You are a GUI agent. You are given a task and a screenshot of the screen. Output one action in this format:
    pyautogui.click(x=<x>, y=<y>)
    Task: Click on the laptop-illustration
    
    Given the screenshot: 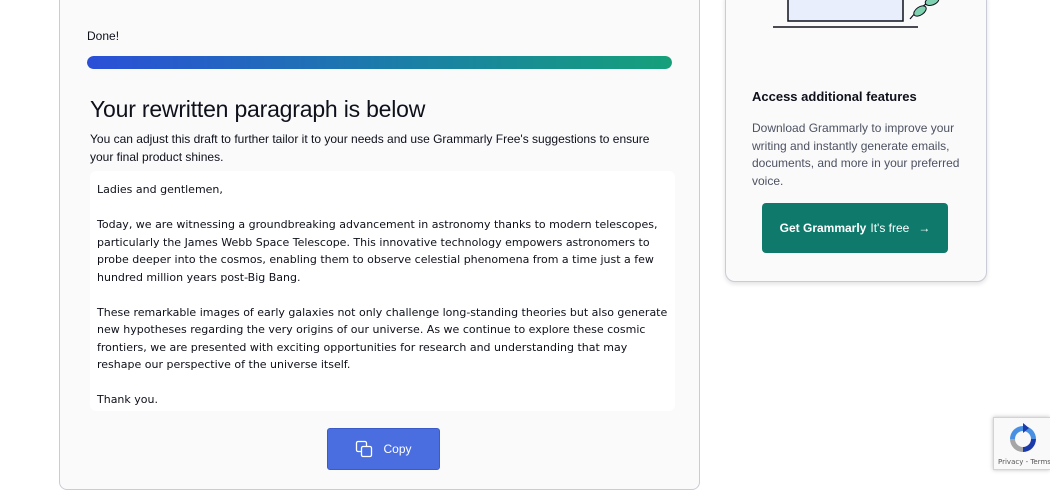 What is the action you would take?
    pyautogui.click(x=856, y=14)
    